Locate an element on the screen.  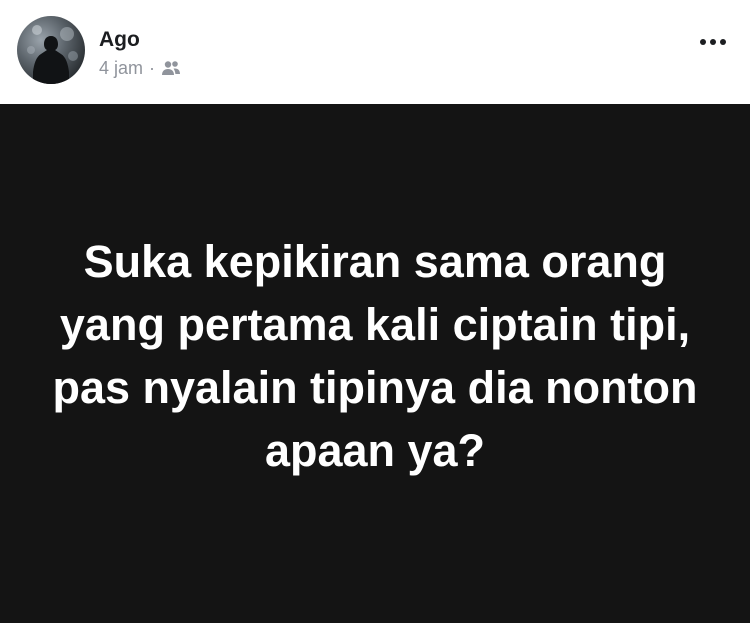
more-options-icon is located at coordinates (713, 42).